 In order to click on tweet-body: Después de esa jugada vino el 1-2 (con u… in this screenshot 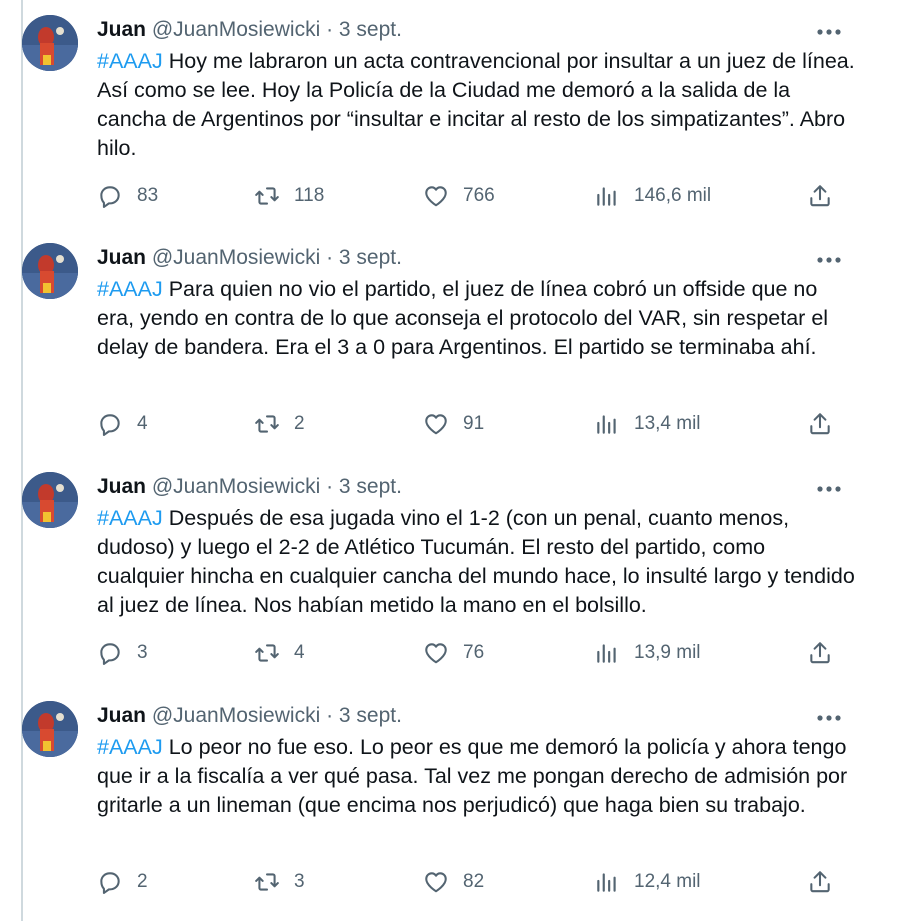, I will do `click(476, 561)`.